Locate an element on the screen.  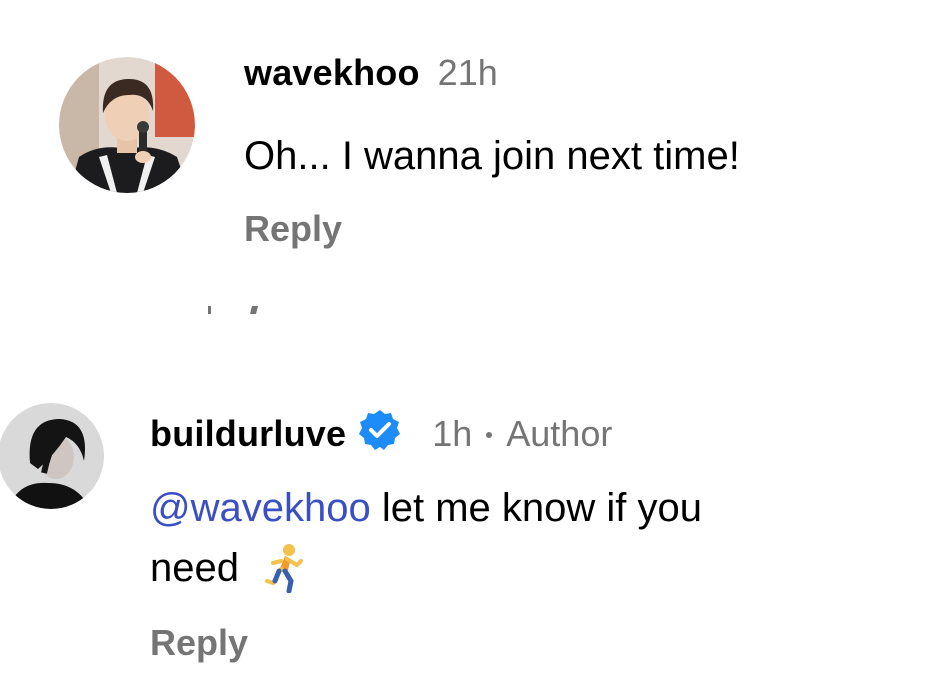
mention-link: @wavekhoo is located at coordinates (260, 508).